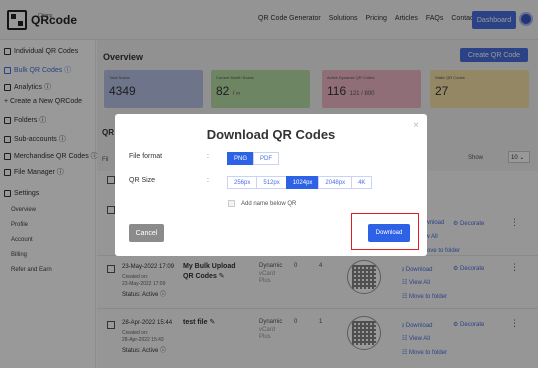  What do you see at coordinates (266, 158) in the screenshot?
I see `format-option-pdf: PDF` at bounding box center [266, 158].